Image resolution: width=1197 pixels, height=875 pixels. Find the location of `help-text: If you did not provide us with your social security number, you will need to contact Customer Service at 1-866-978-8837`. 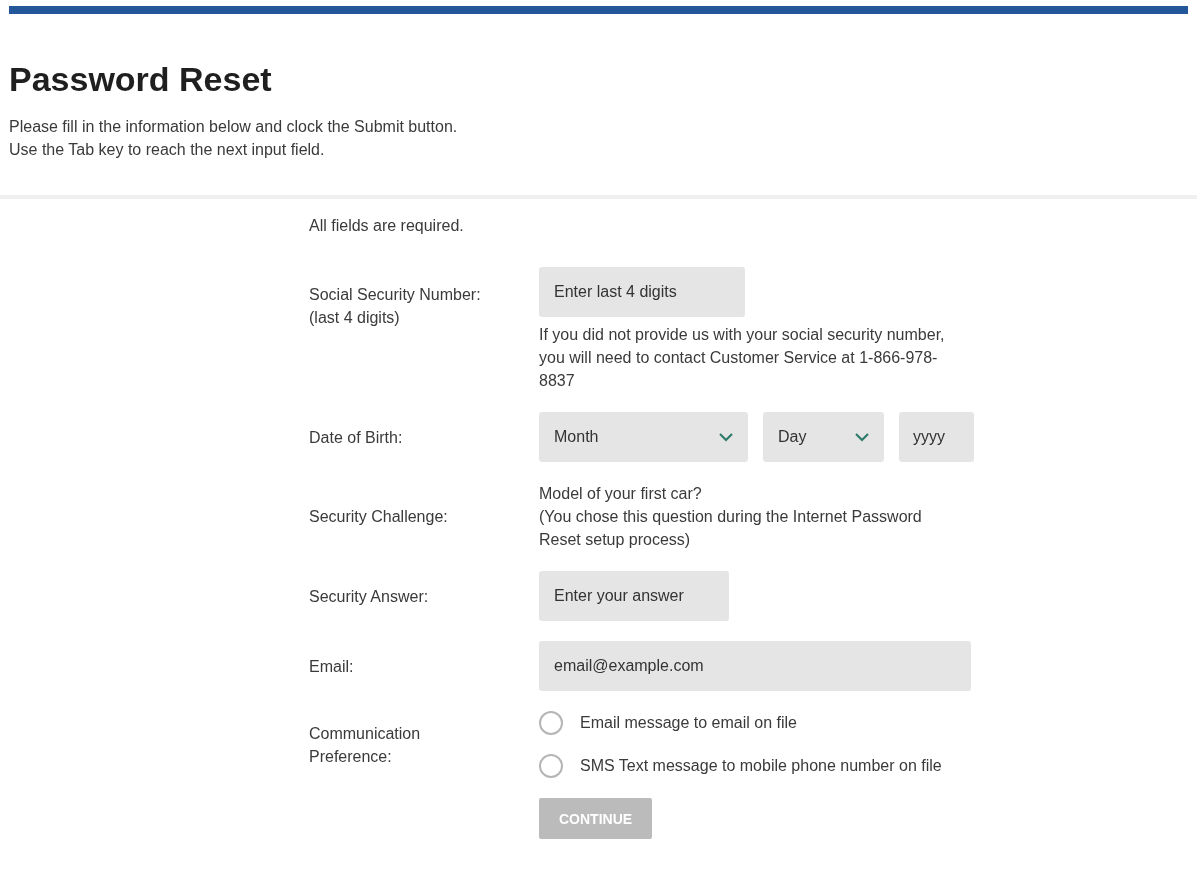

help-text: If you did not provide us with your social security number, you will need to contact Customer Service at 1-866-978-8837 is located at coordinates (742, 358).